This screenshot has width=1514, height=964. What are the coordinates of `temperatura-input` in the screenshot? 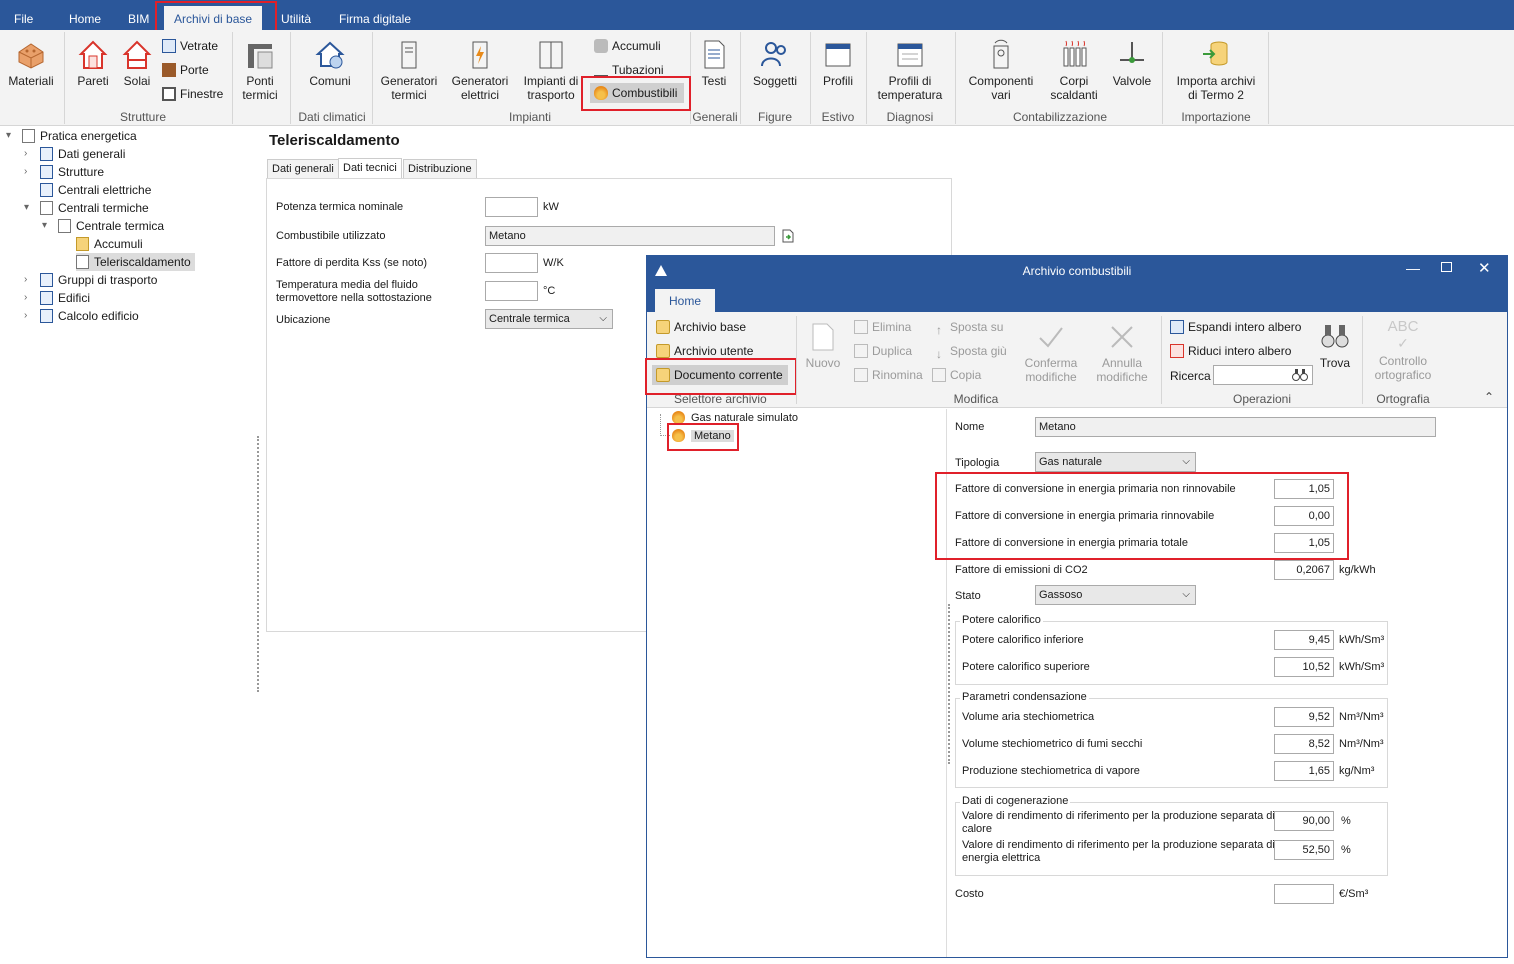 It's located at (511, 291).